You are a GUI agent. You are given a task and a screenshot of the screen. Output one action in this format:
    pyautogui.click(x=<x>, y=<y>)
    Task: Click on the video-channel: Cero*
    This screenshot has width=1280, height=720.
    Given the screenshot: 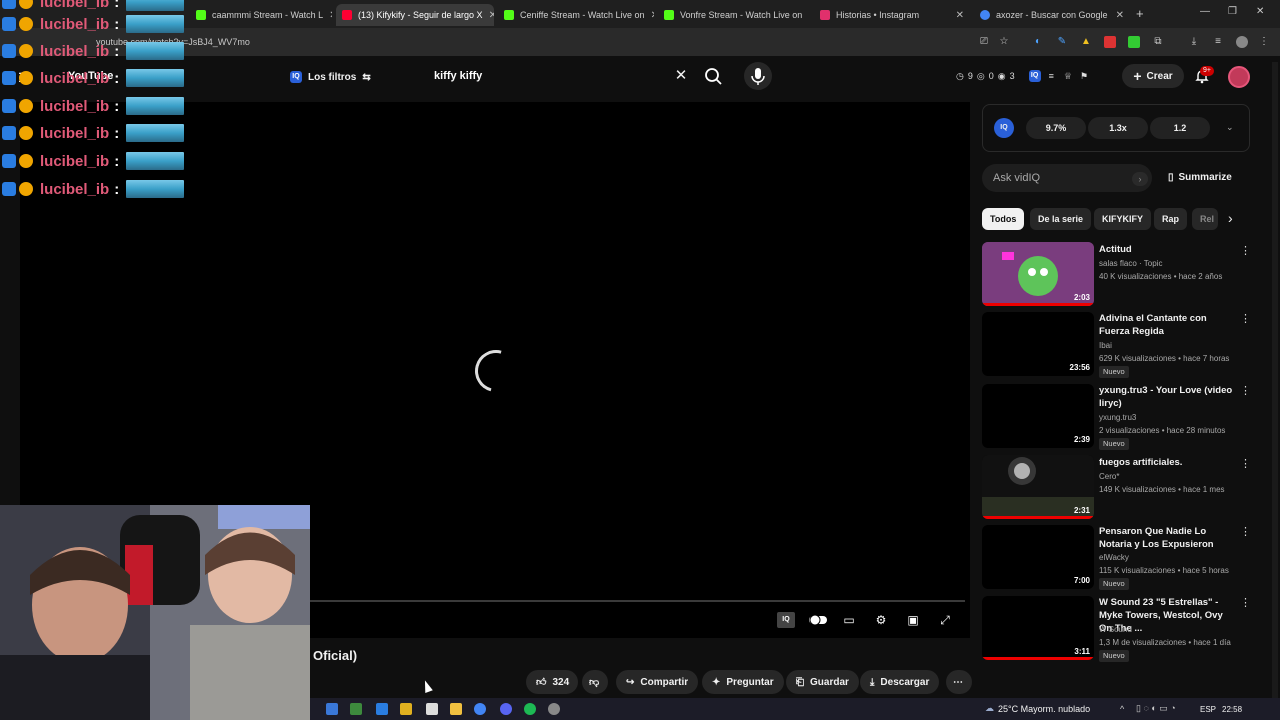 What is the action you would take?
    pyautogui.click(x=1169, y=476)
    